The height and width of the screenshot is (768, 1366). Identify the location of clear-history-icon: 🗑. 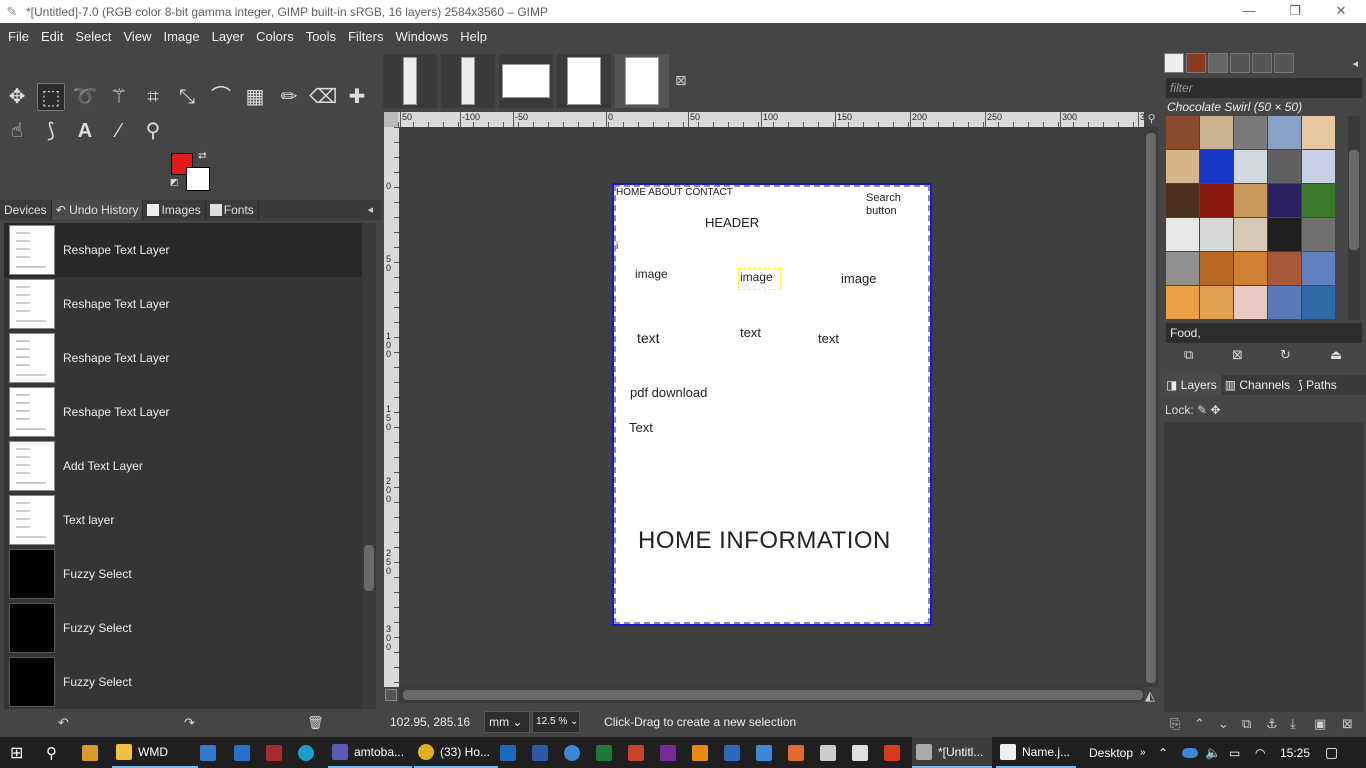
(315, 723).